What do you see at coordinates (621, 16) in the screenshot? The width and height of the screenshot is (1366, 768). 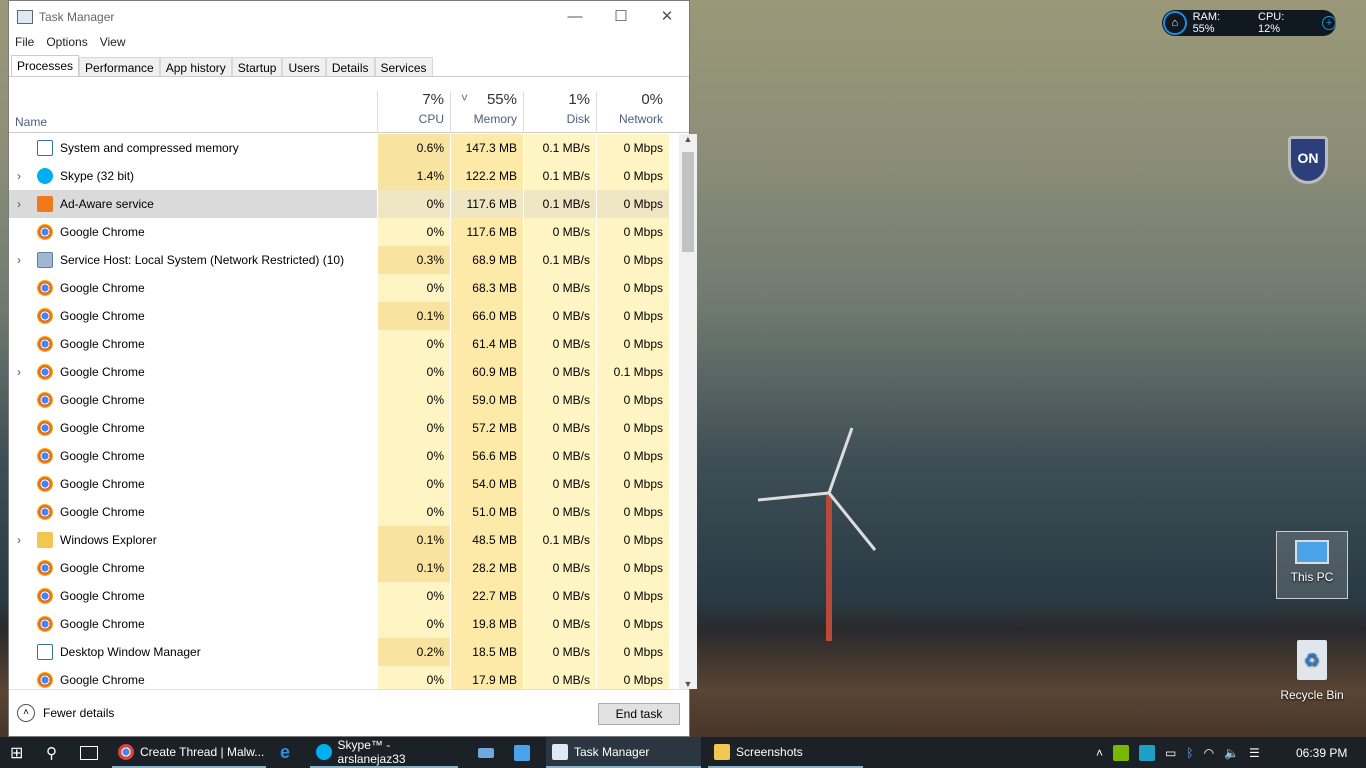 I see `maximize-button: ☐` at bounding box center [621, 16].